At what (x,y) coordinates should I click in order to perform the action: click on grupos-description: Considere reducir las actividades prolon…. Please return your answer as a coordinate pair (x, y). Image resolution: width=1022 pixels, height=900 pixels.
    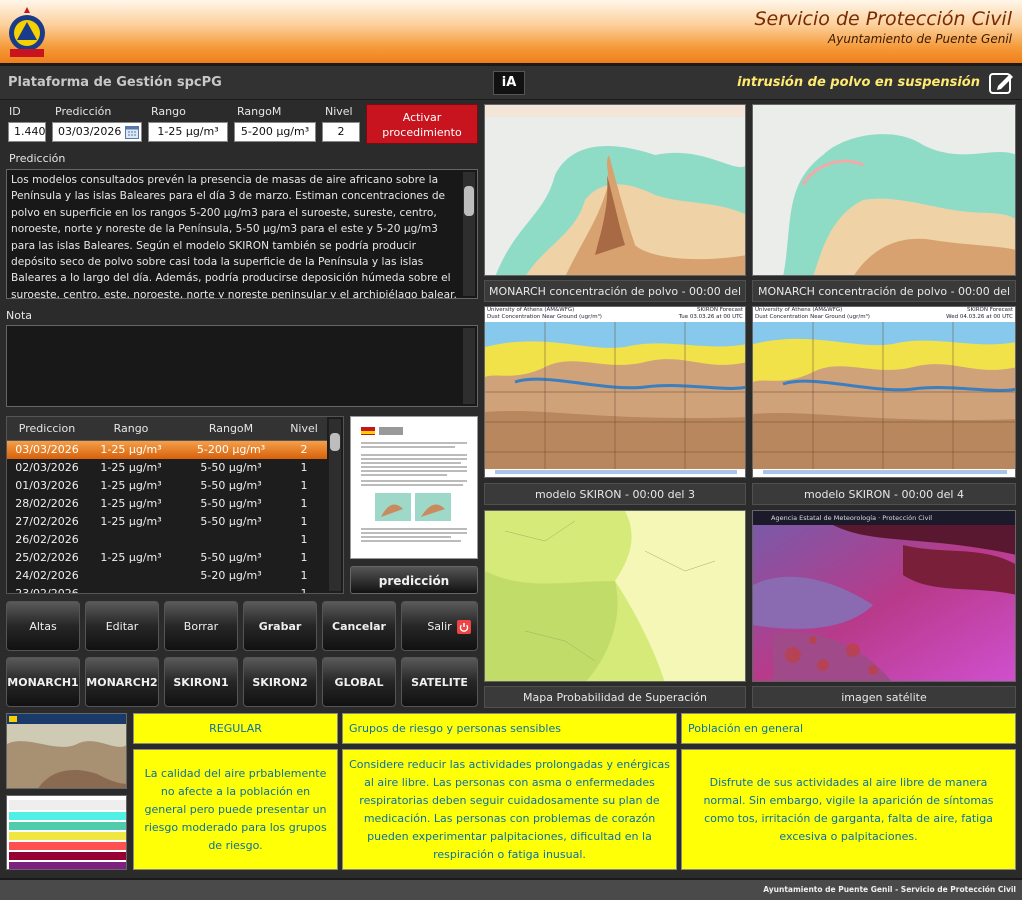
    Looking at the image, I should click on (509, 809).